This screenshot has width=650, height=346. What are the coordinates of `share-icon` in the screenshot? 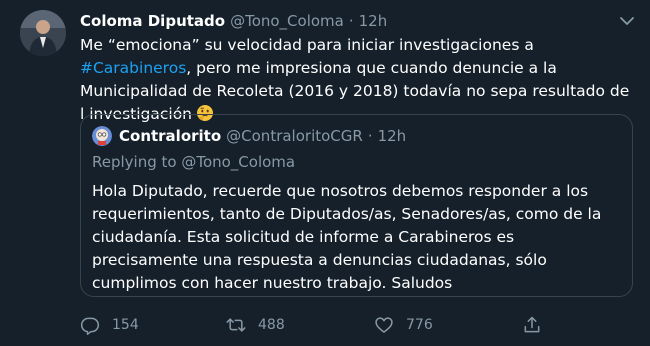 It's located at (532, 324).